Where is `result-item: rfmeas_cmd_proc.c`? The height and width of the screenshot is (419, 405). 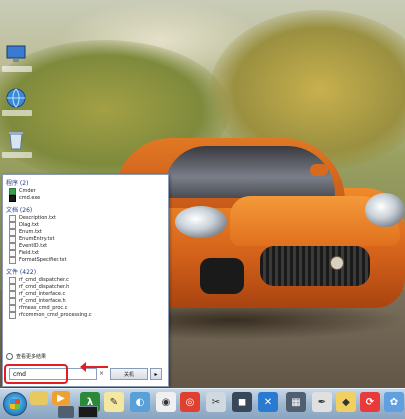
result-item: rfmeas_cmd_proc.c is located at coordinates (85, 308).